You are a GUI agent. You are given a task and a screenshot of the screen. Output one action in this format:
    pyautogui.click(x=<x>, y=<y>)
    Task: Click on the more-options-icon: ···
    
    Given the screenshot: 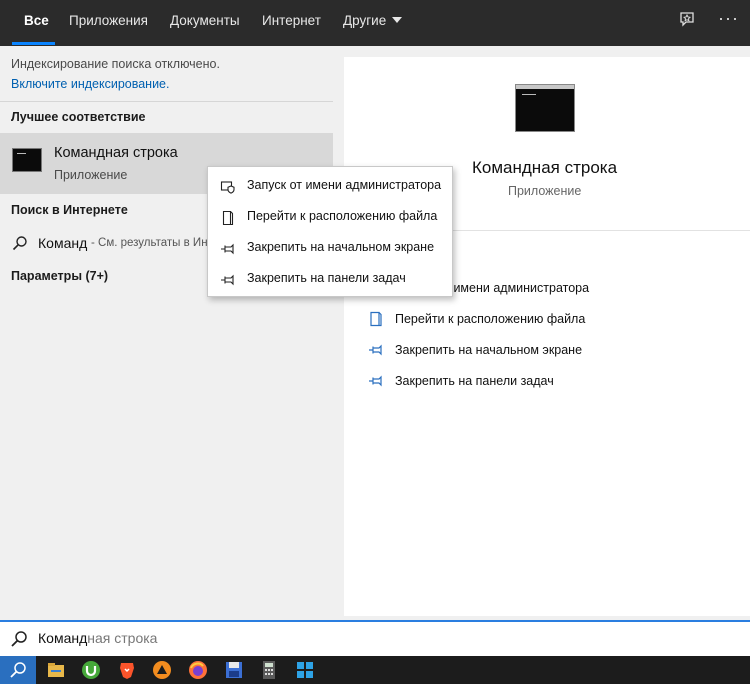 What is the action you would take?
    pyautogui.click(x=728, y=18)
    